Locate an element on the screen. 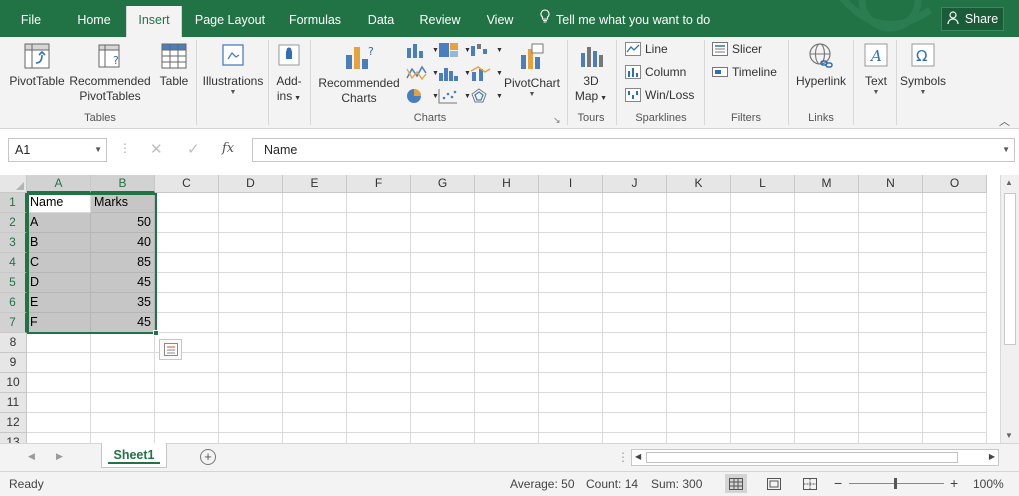  timeline-button: Timeline is located at coordinates (744, 72).